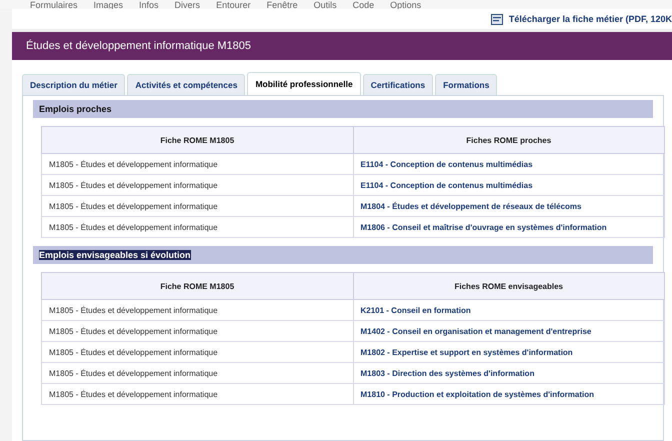 This screenshot has width=672, height=441. I want to click on column-header: Fiches ROME envisageables, so click(508, 286).